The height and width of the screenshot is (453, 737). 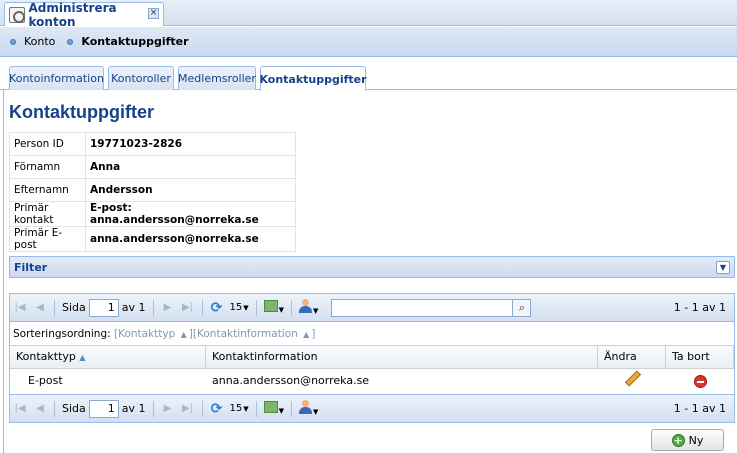 What do you see at coordinates (632, 357) in the screenshot?
I see `column-header-andra: Ändra` at bounding box center [632, 357].